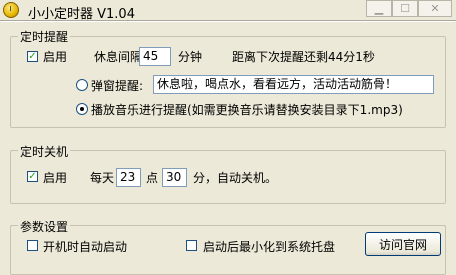 This screenshot has width=456, height=275. Describe the element at coordinates (55, 57) in the screenshot. I see `reminder-enable-label: 启用` at that location.